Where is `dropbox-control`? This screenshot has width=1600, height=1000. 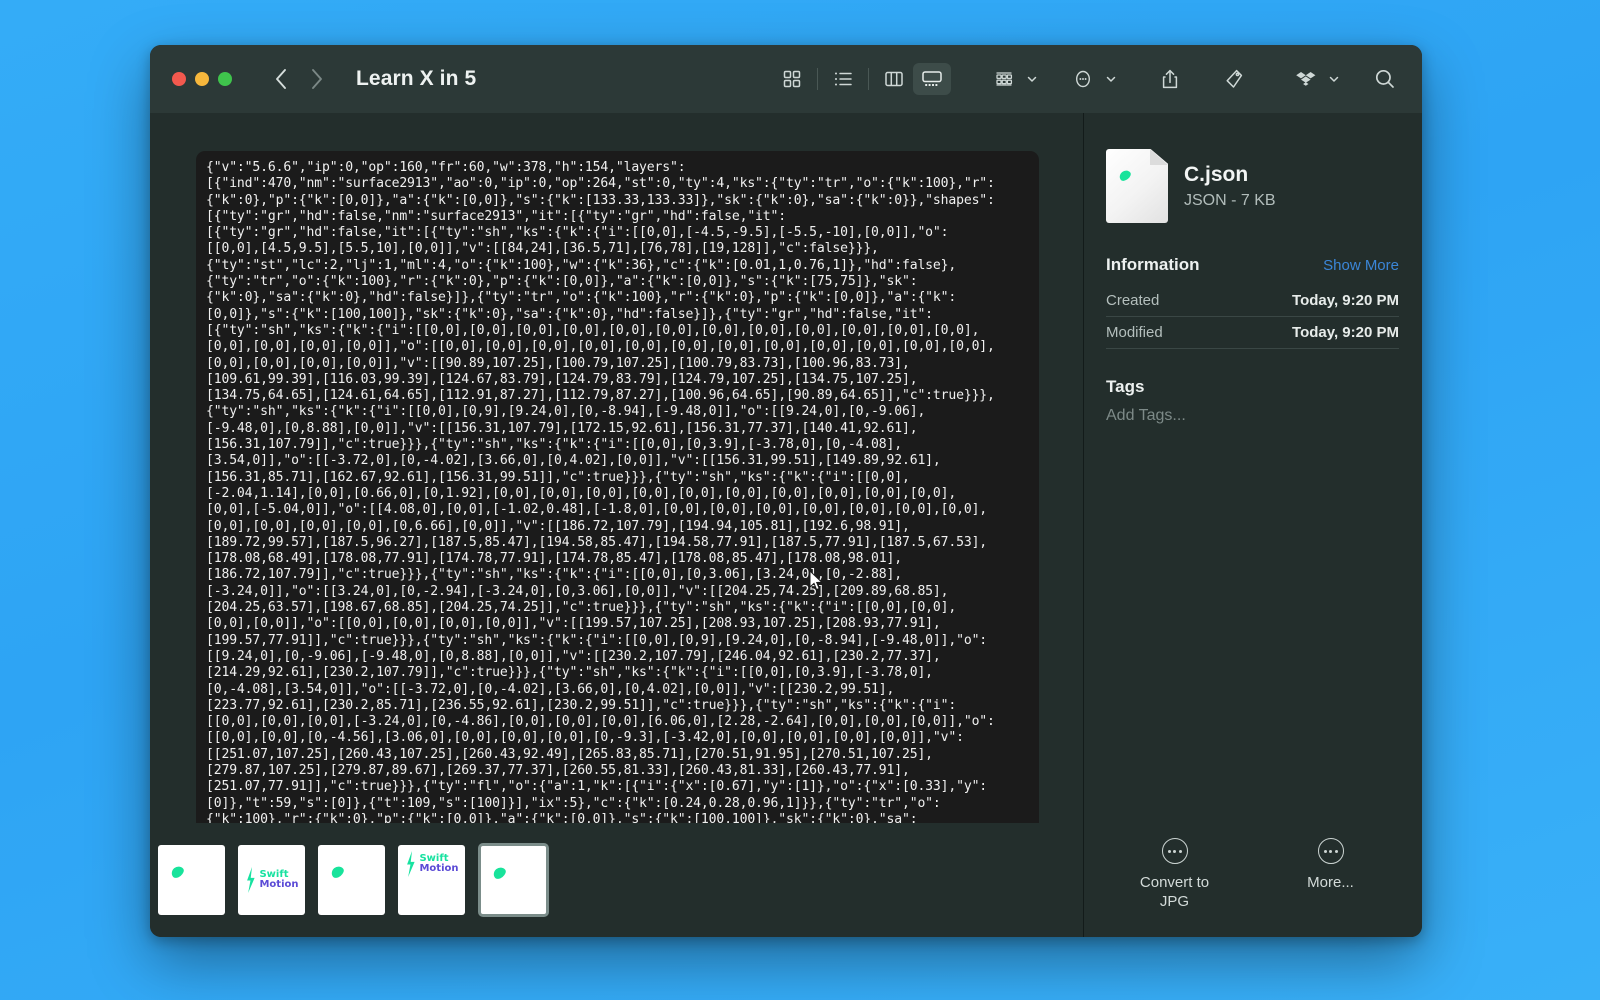
dropbox-control is located at coordinates (1313, 79).